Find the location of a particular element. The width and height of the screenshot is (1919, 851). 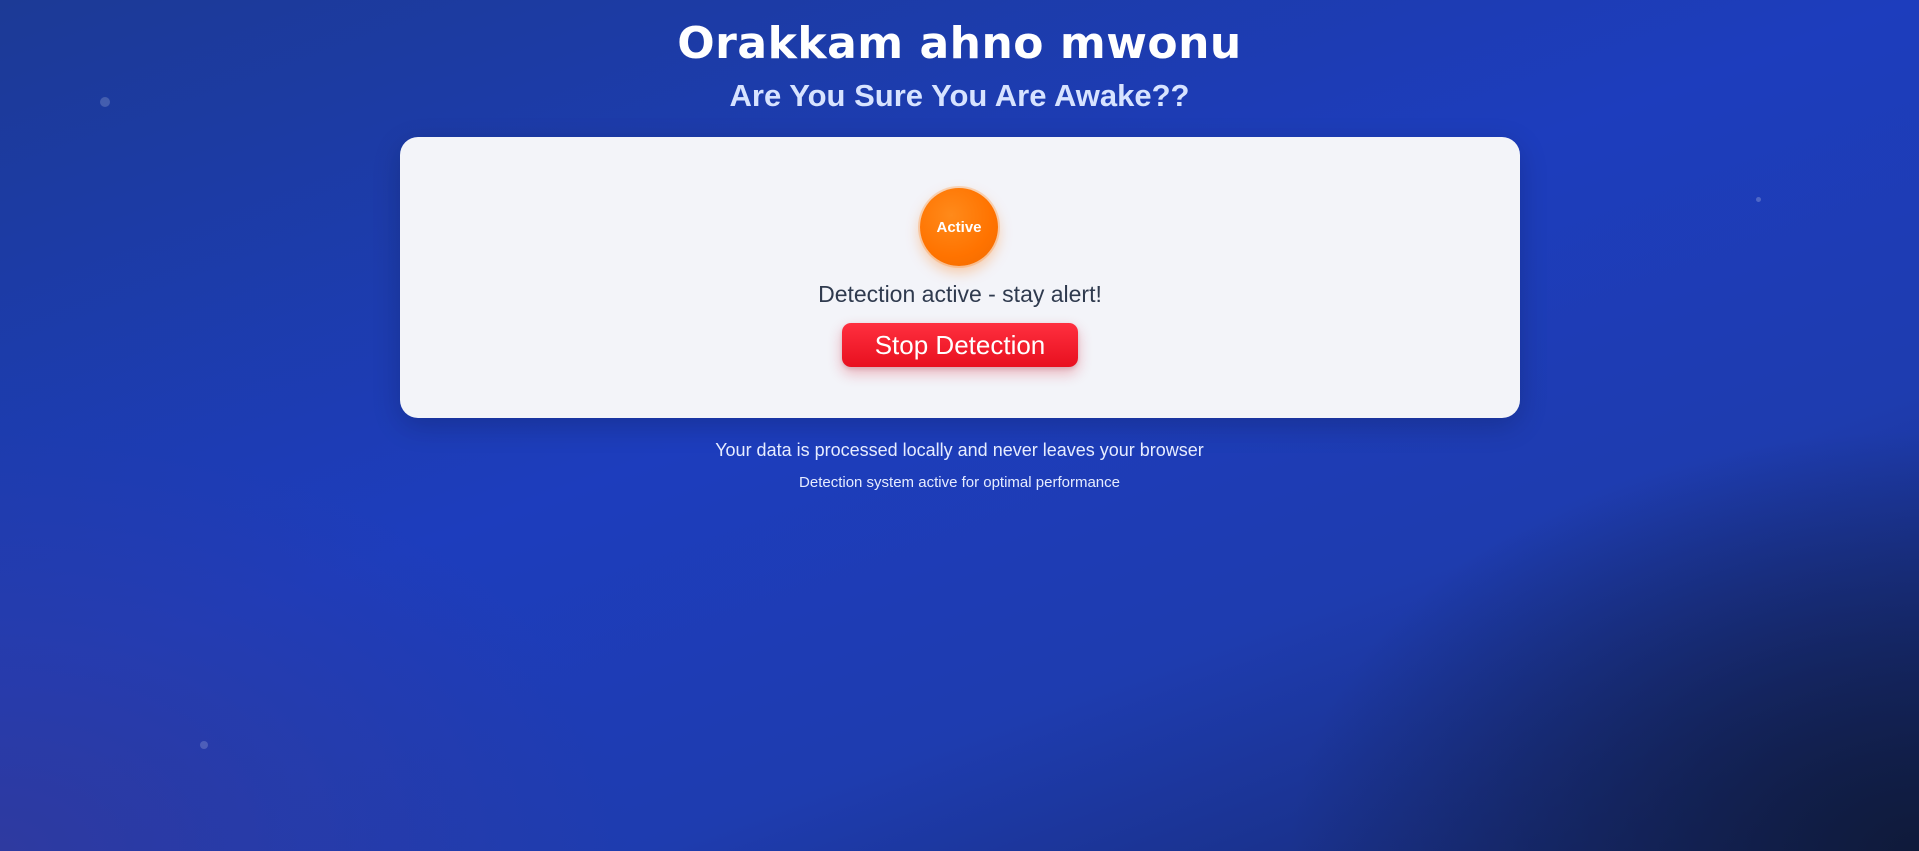

status-badge: Active is located at coordinates (959, 227).